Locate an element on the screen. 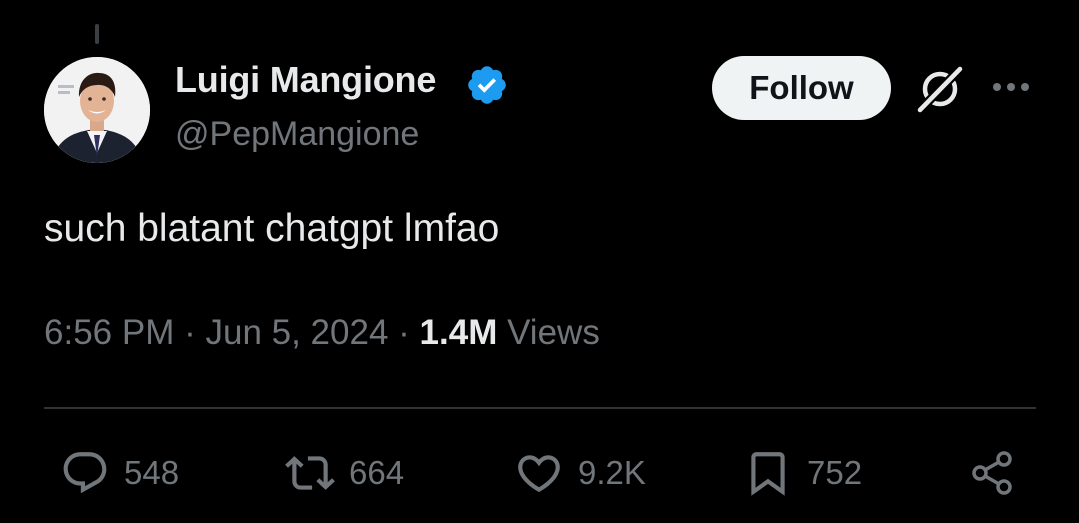 The width and height of the screenshot is (1079, 523). bookmark-count: 752 is located at coordinates (835, 472).